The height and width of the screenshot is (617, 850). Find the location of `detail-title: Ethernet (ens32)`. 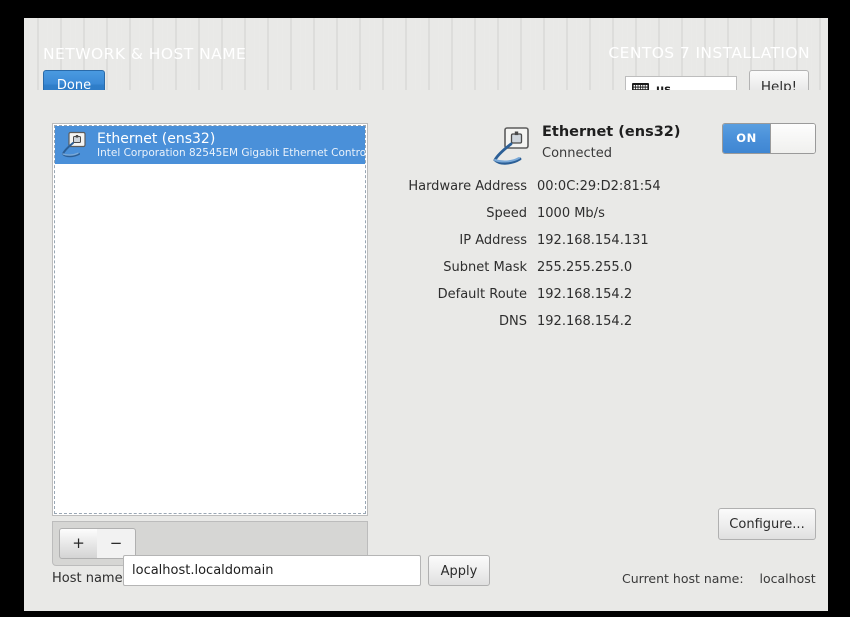

detail-title: Ethernet (ens32) is located at coordinates (611, 132).